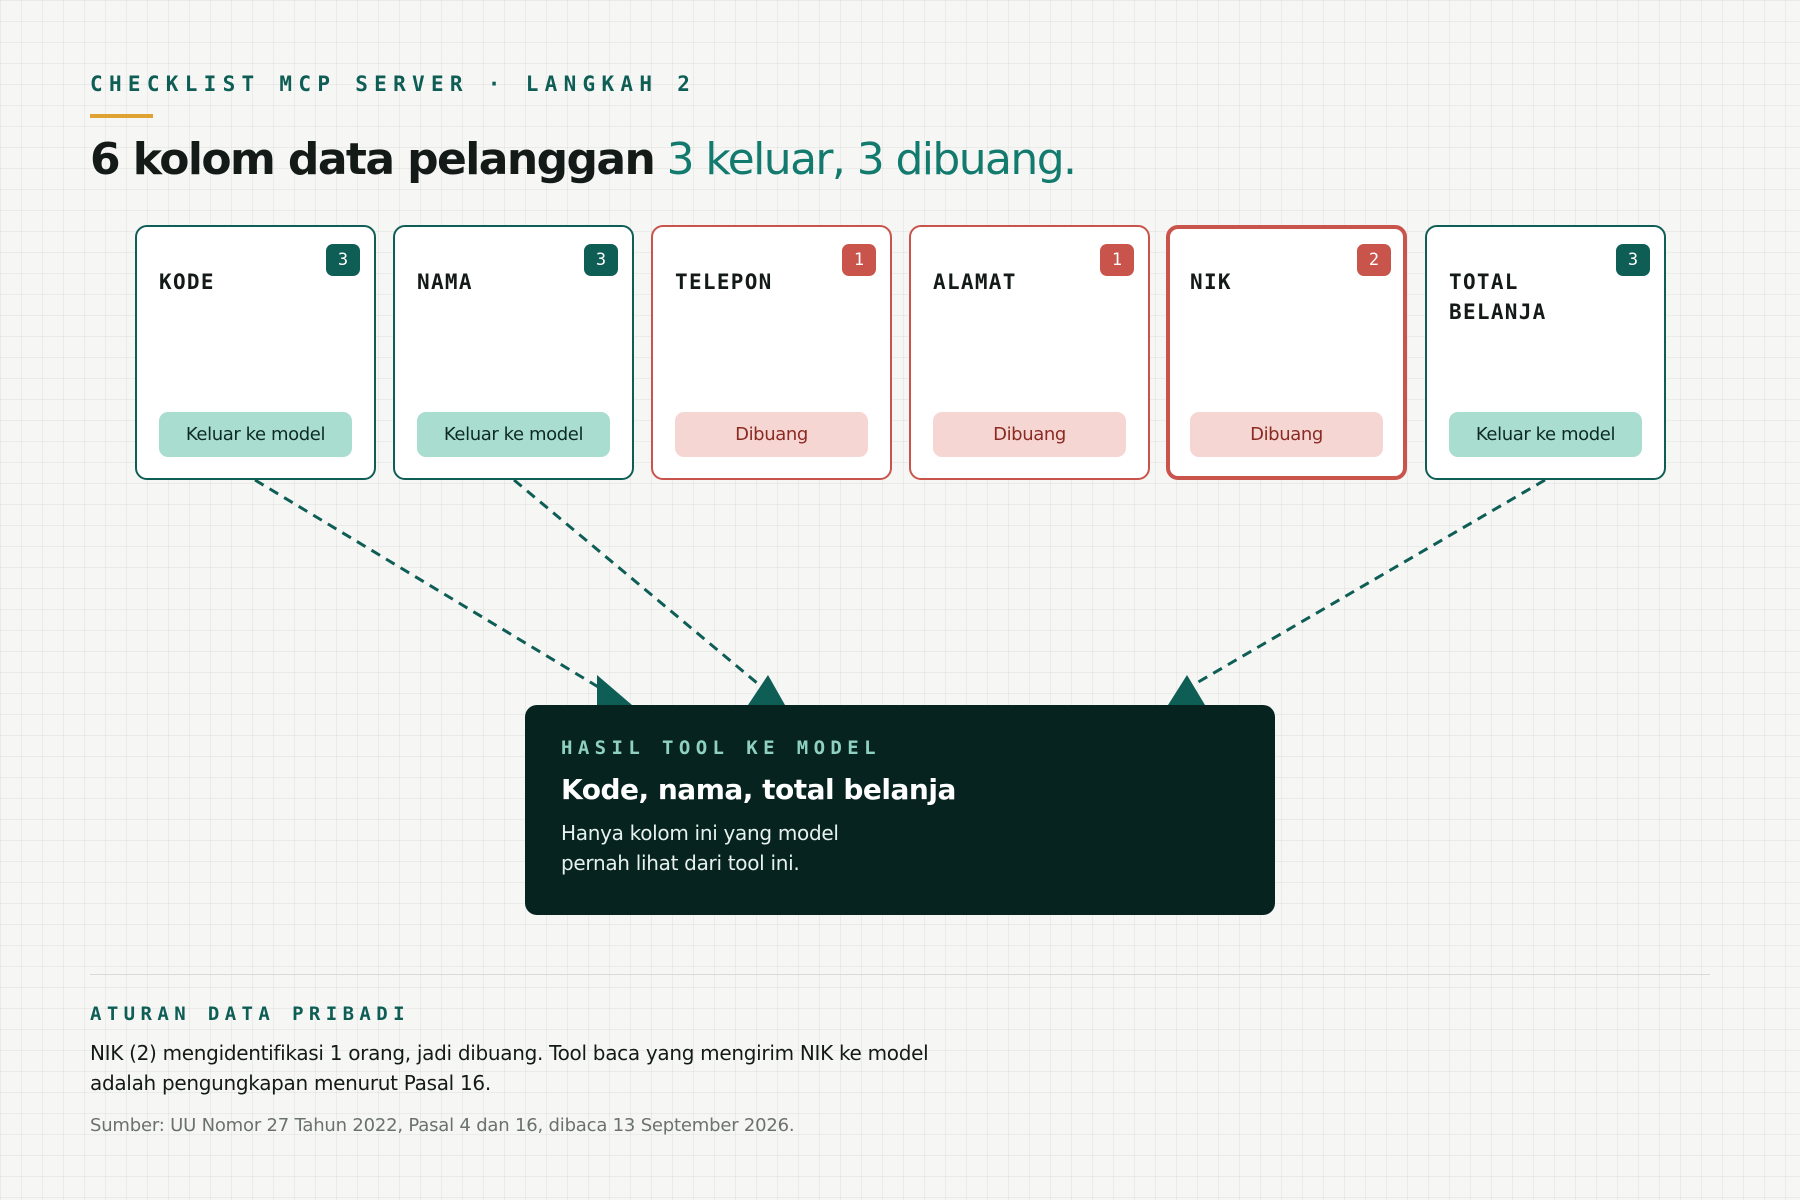 This screenshot has width=1800, height=1200. Describe the element at coordinates (1286, 352) in the screenshot. I see `column-card-nik: NIK 2 Dibuang` at that location.